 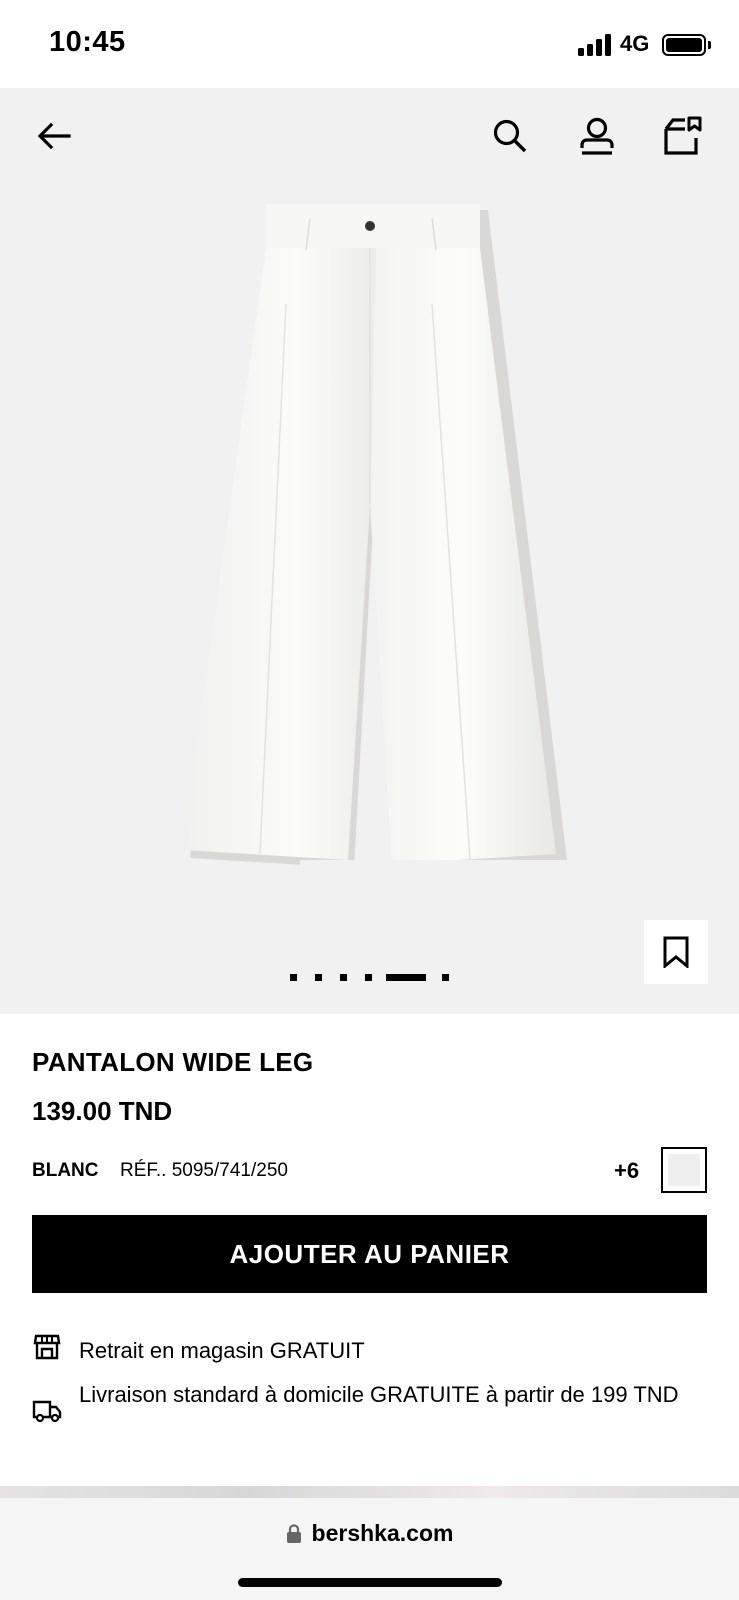 What do you see at coordinates (510, 136) in the screenshot?
I see `search-icon` at bounding box center [510, 136].